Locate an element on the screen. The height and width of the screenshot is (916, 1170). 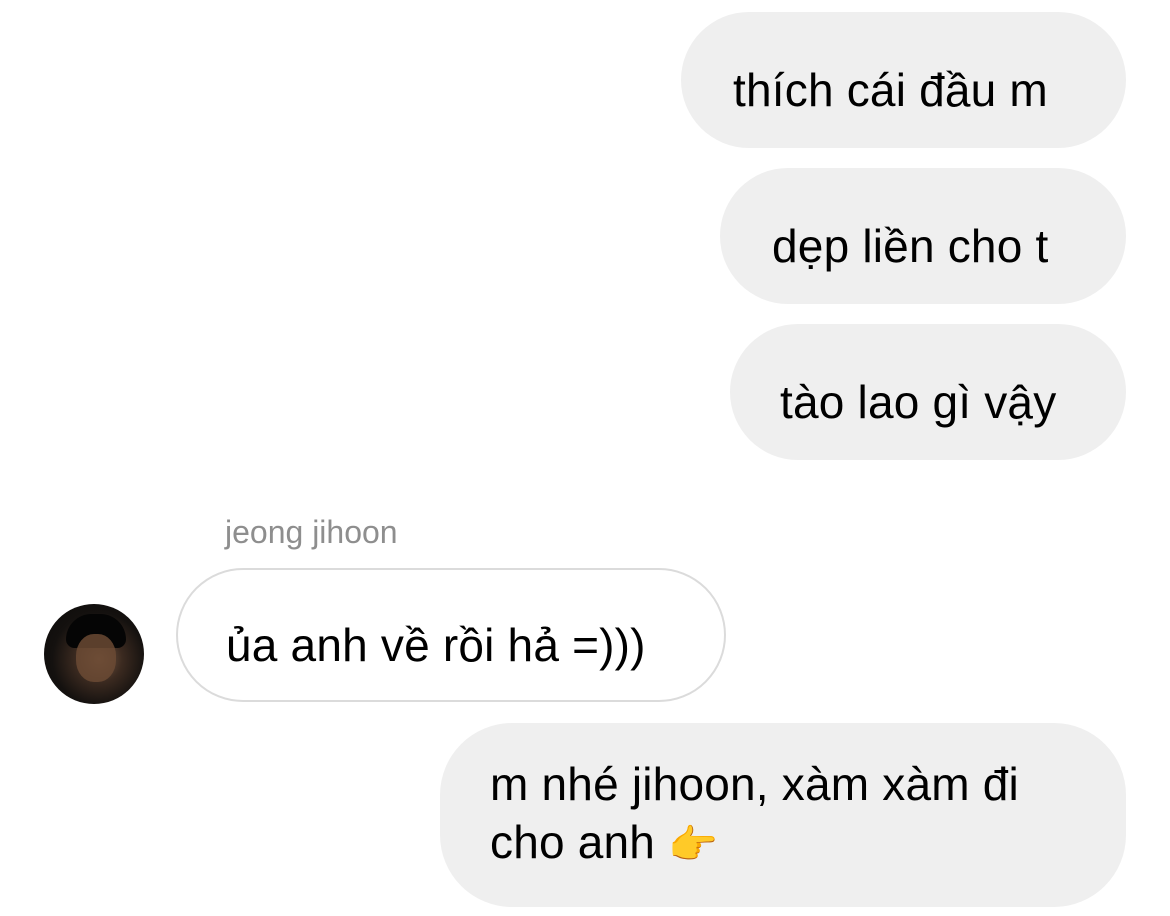
message-bubble-outgoing: tào lao gì vậy is located at coordinates (928, 392).